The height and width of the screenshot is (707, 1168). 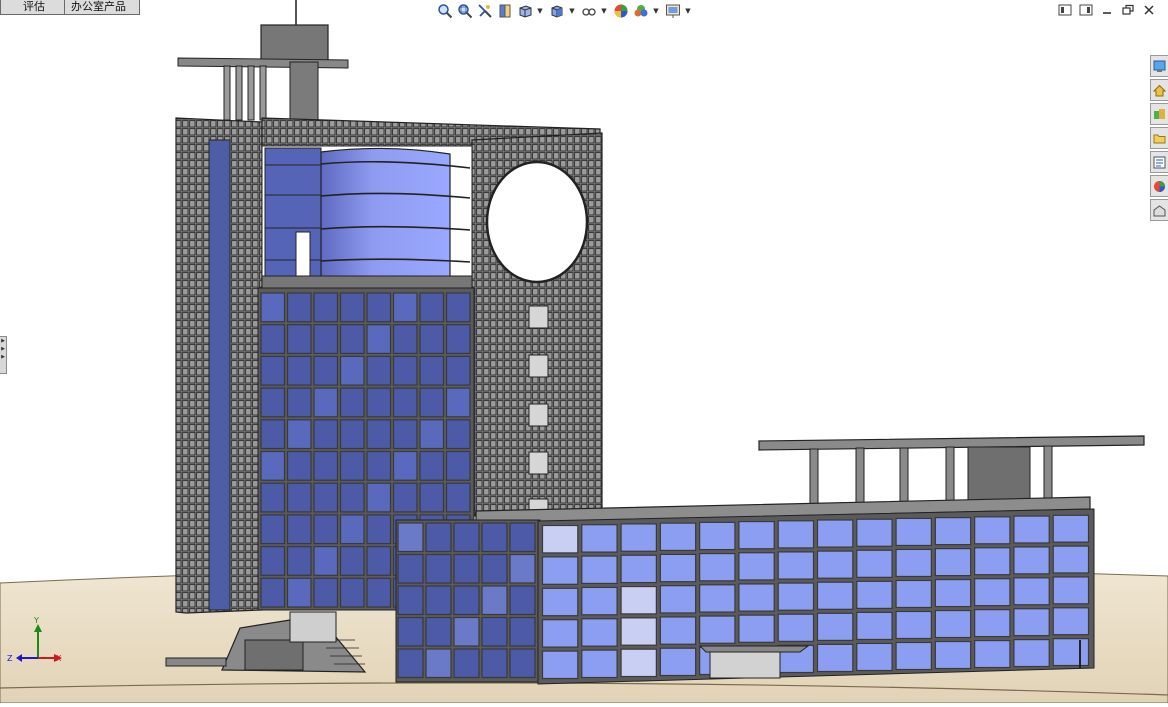 I want to click on tab-evaluate: 评估, so click(x=32, y=7).